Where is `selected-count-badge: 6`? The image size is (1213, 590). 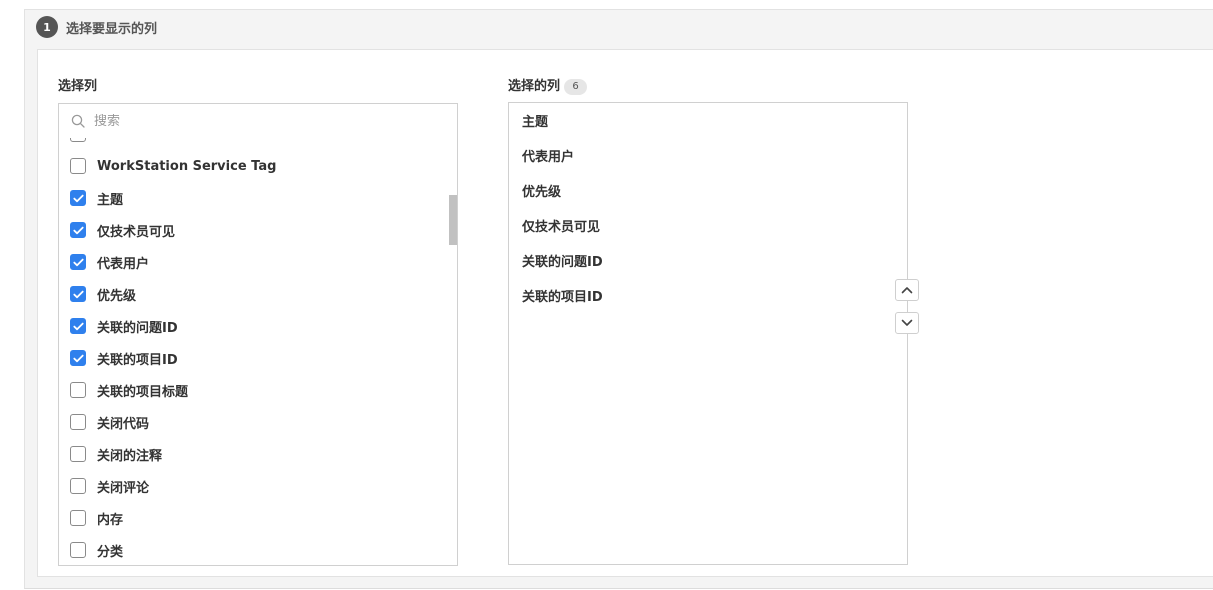
selected-count-badge: 6 is located at coordinates (576, 87).